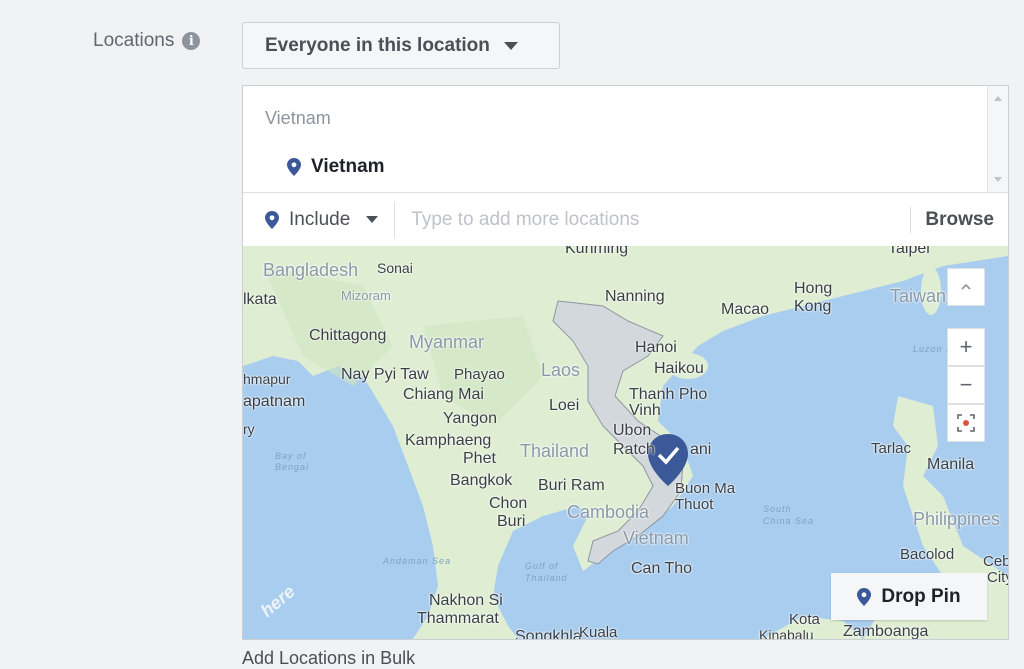  I want to click on map-label-bangladesh: Bangladesh, so click(311, 270).